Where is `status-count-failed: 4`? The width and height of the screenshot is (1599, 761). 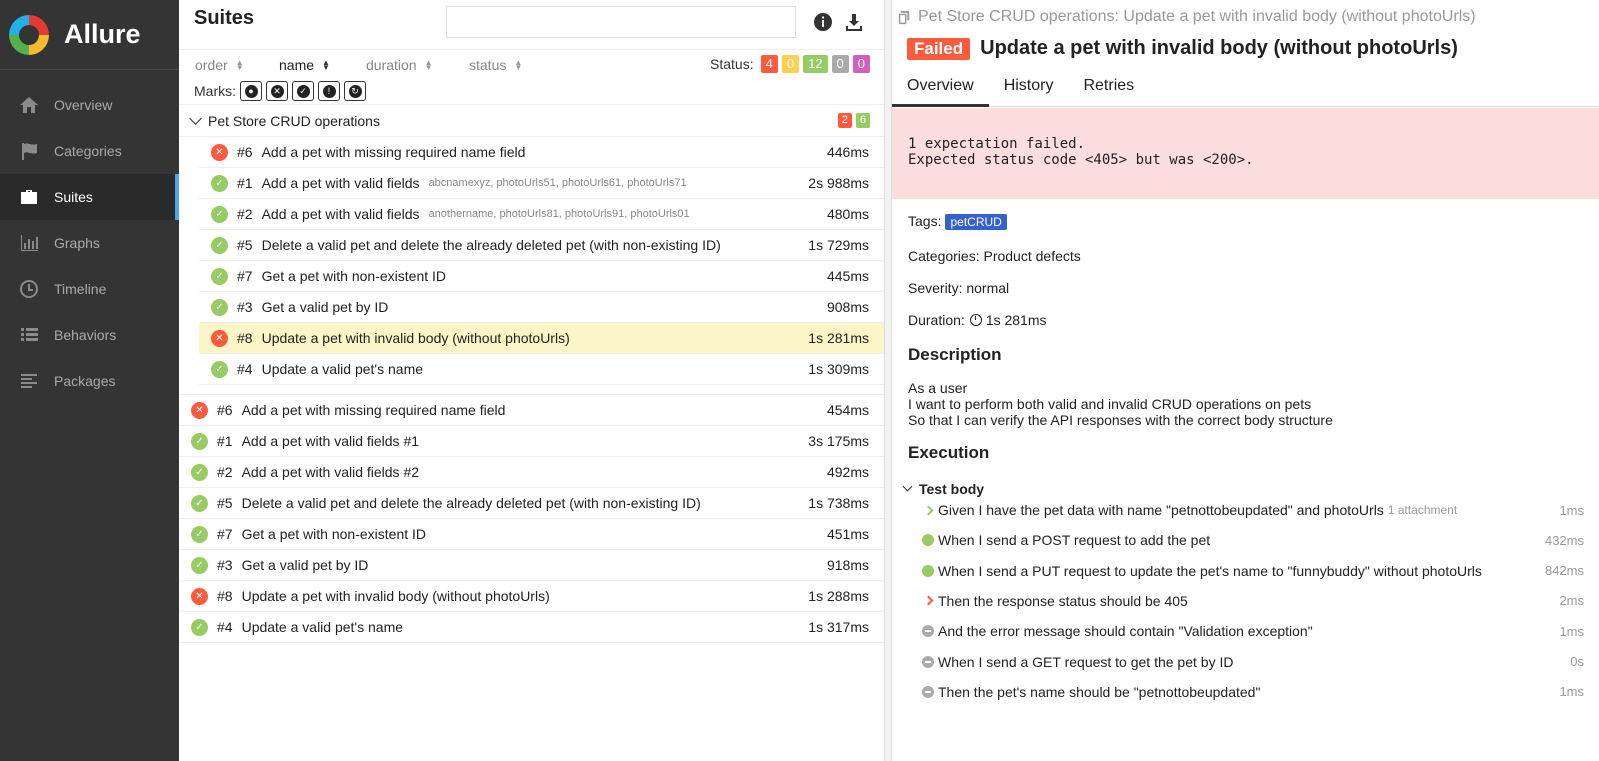 status-count-failed: 4 is located at coordinates (769, 64).